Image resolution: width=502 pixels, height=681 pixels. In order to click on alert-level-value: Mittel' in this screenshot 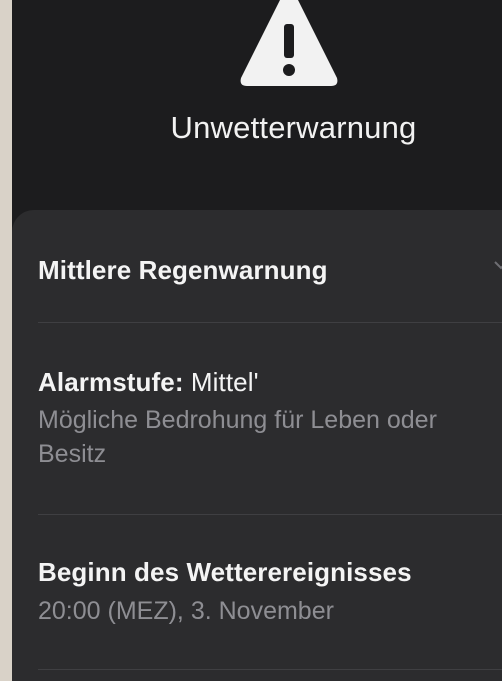, I will do `click(221, 382)`.